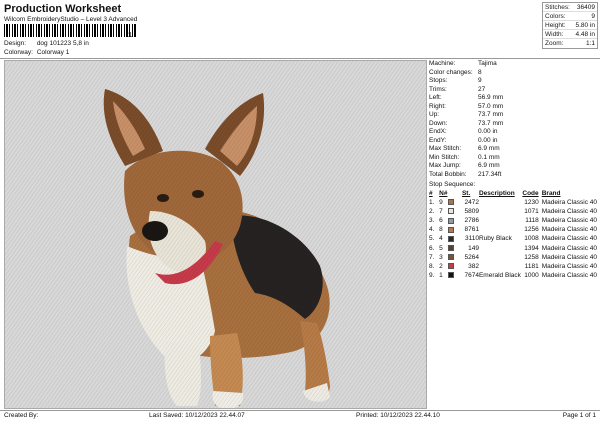 The image size is (600, 424). What do you see at coordinates (441, 239) in the screenshot?
I see `needle-value: 4` at bounding box center [441, 239].